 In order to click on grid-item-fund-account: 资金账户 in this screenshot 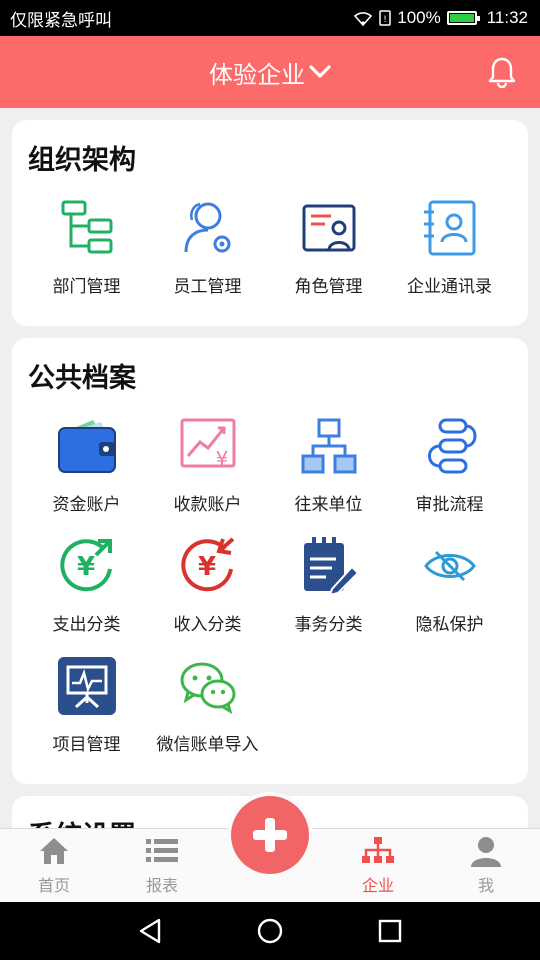, I will do `click(86, 472)`.